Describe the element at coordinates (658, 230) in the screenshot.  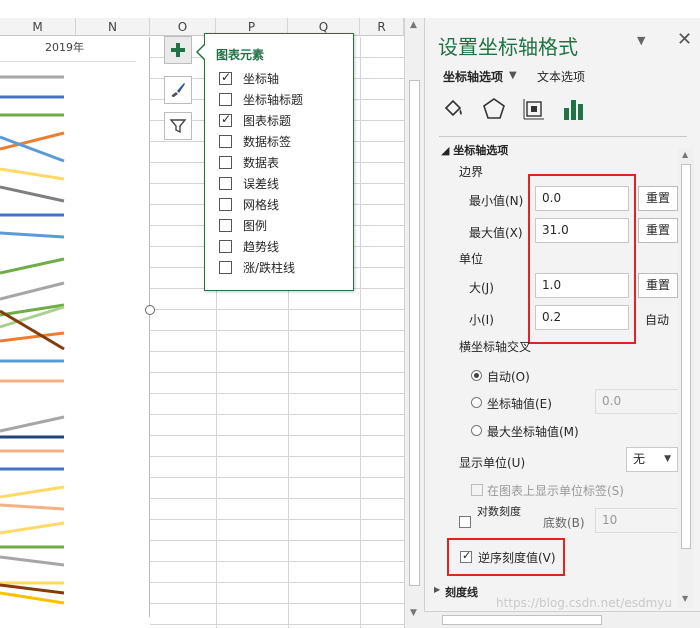
I see `maximum-reset-button: 重置` at that location.